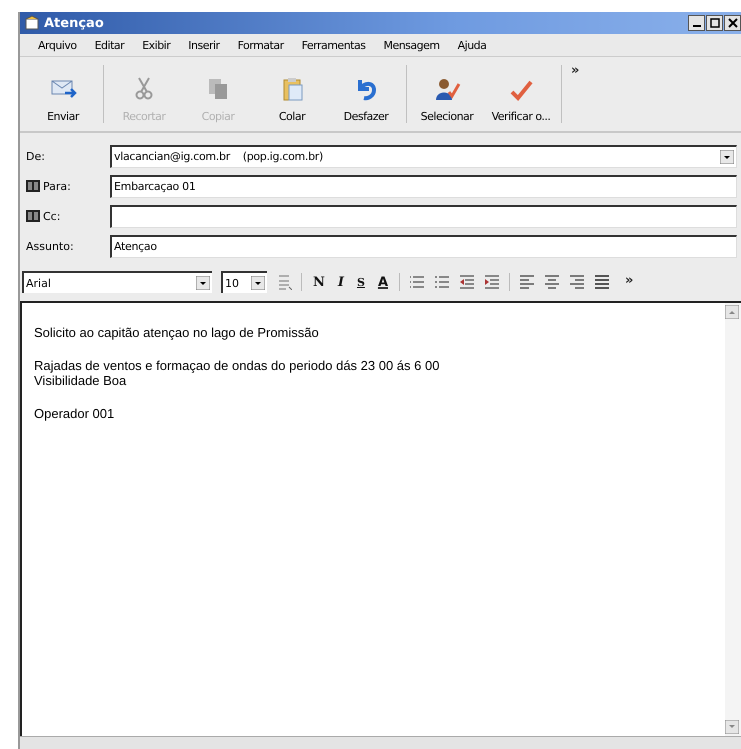 This screenshot has width=741, height=749. I want to click on underline-button: S, so click(360, 282).